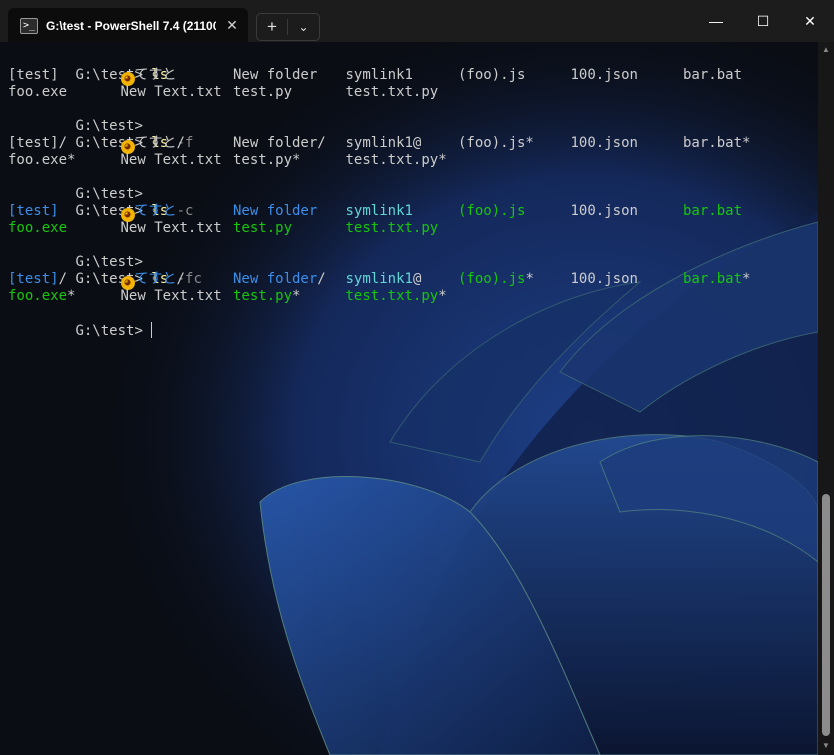 The height and width of the screenshot is (755, 834). I want to click on close-tab-icon: ✕, so click(232, 25).